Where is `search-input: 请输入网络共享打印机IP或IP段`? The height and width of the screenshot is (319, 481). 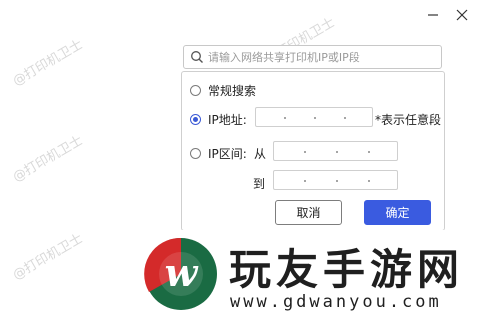
search-input: 请输入网络共享打印机IP或IP段 is located at coordinates (312, 57).